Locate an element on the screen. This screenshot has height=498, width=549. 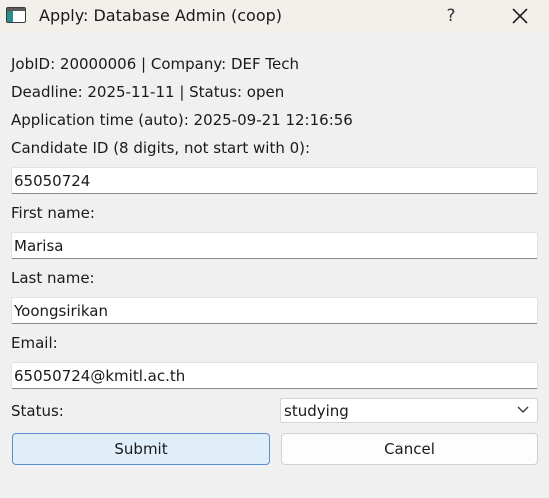
status-label: Status: is located at coordinates (37, 411).